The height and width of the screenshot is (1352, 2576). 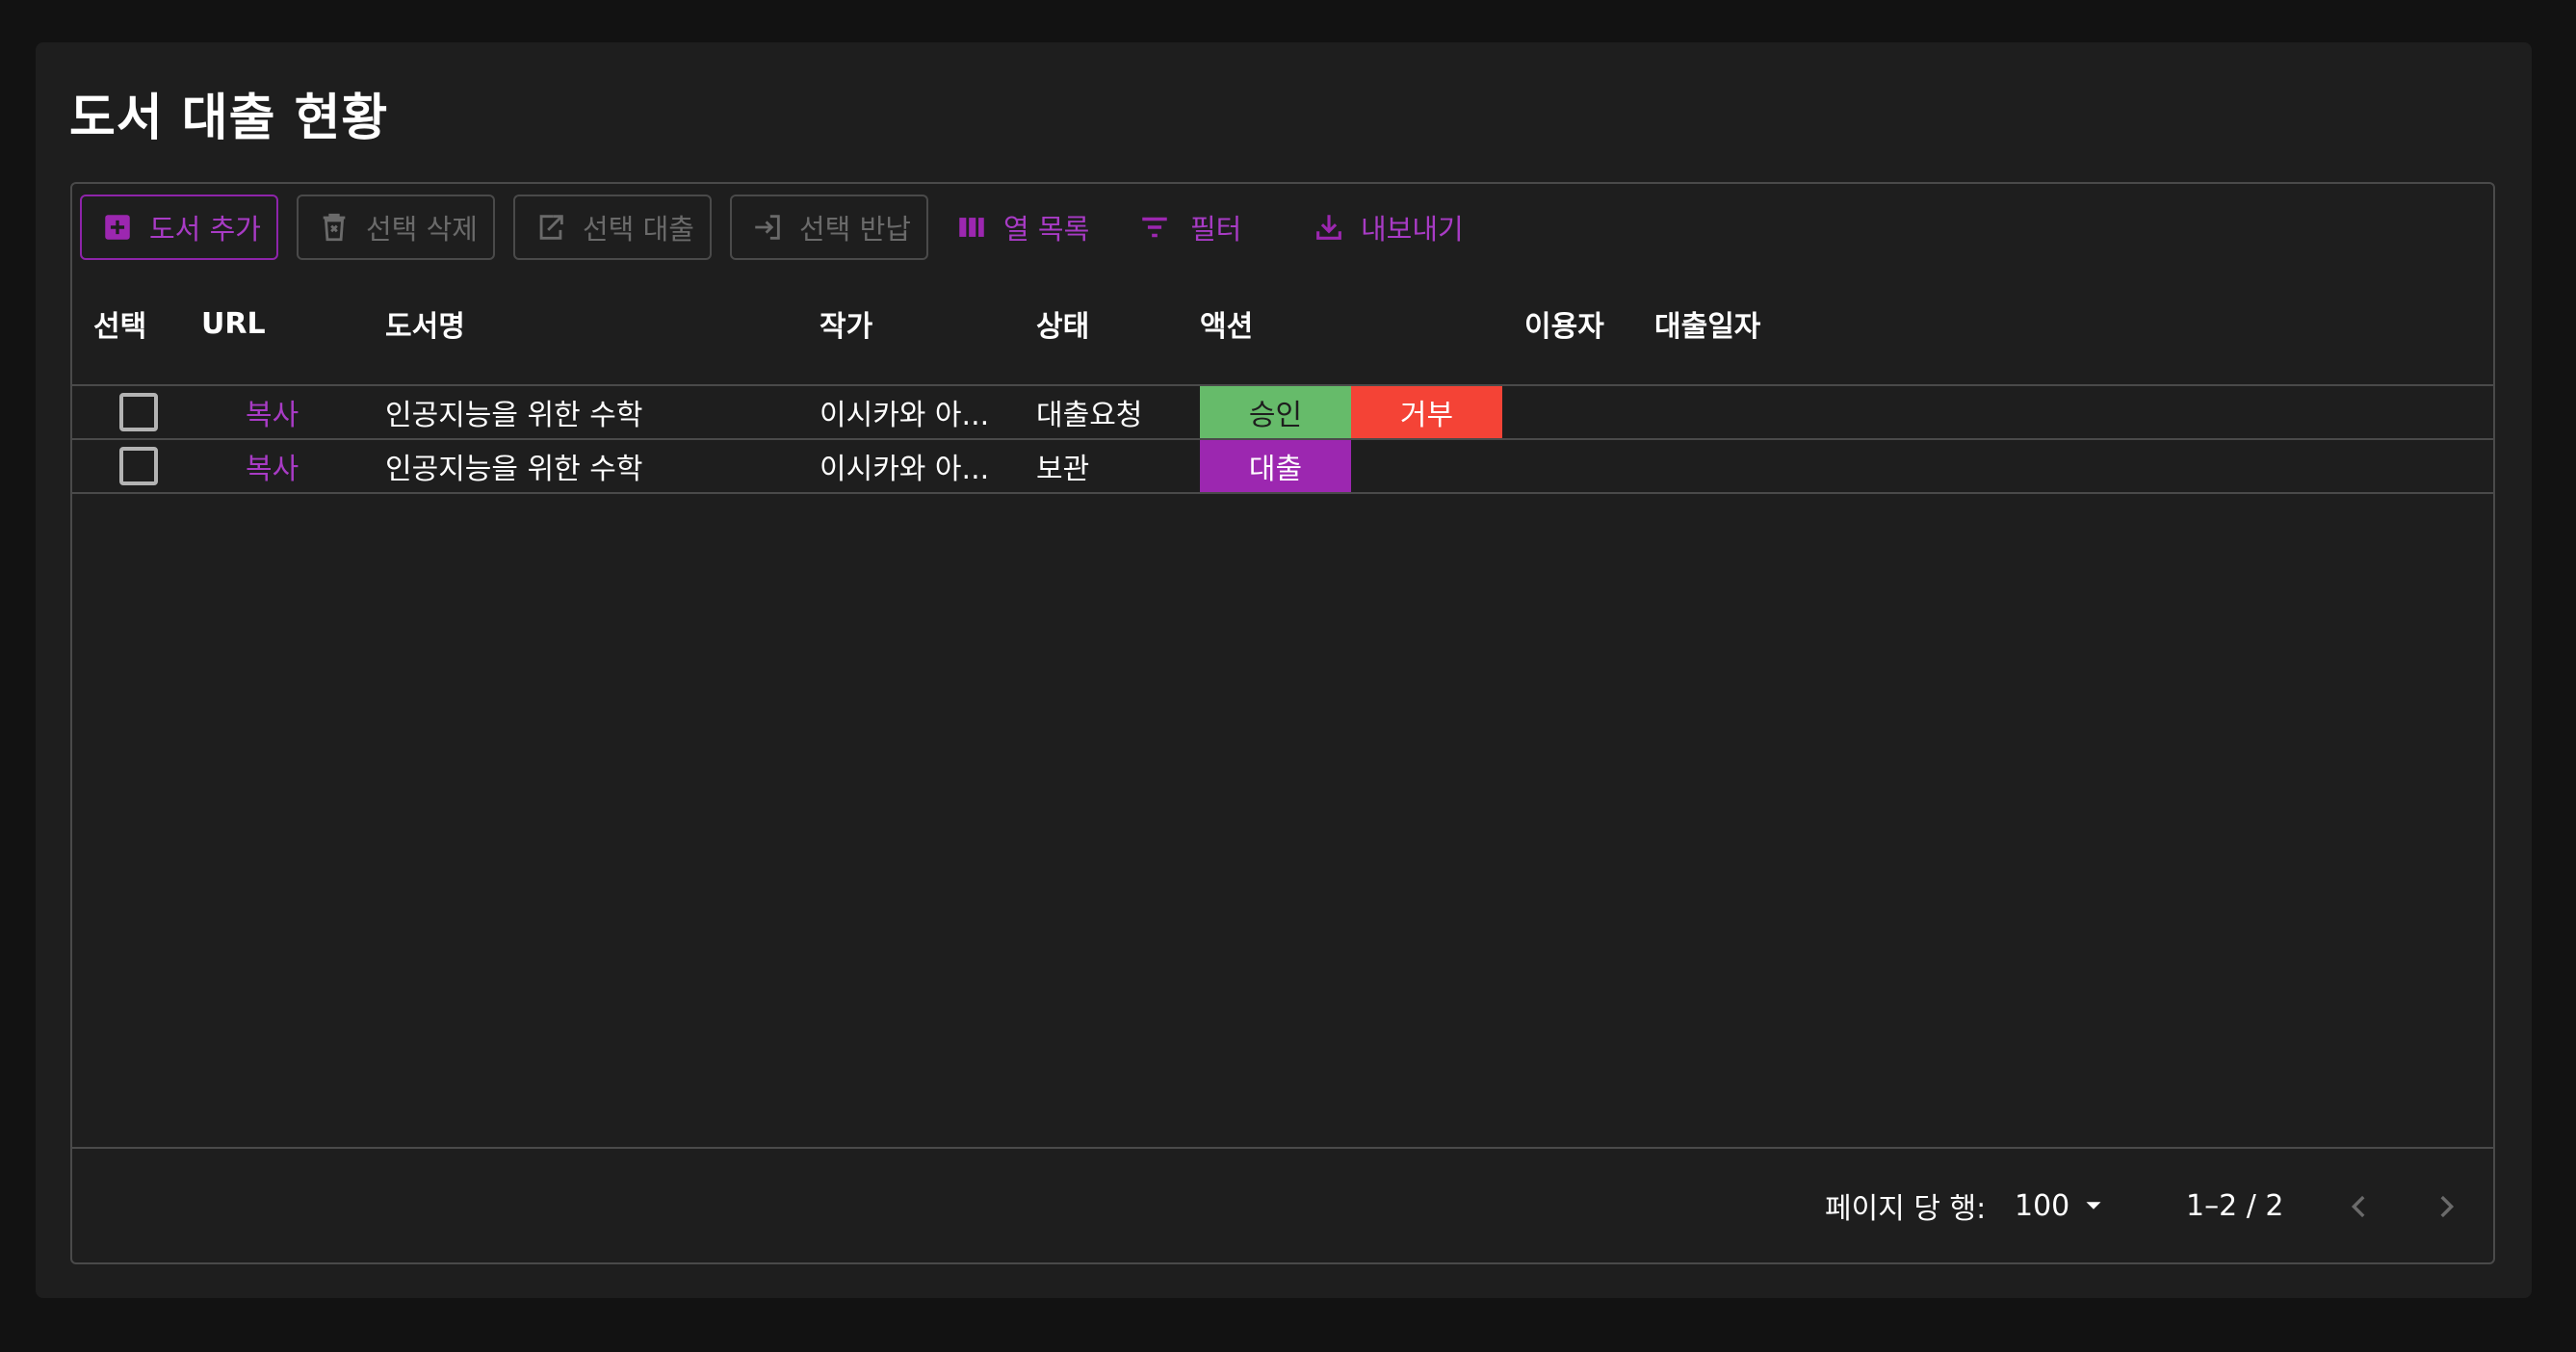 What do you see at coordinates (1089, 415) in the screenshot?
I see `status-cell: 대출요청` at bounding box center [1089, 415].